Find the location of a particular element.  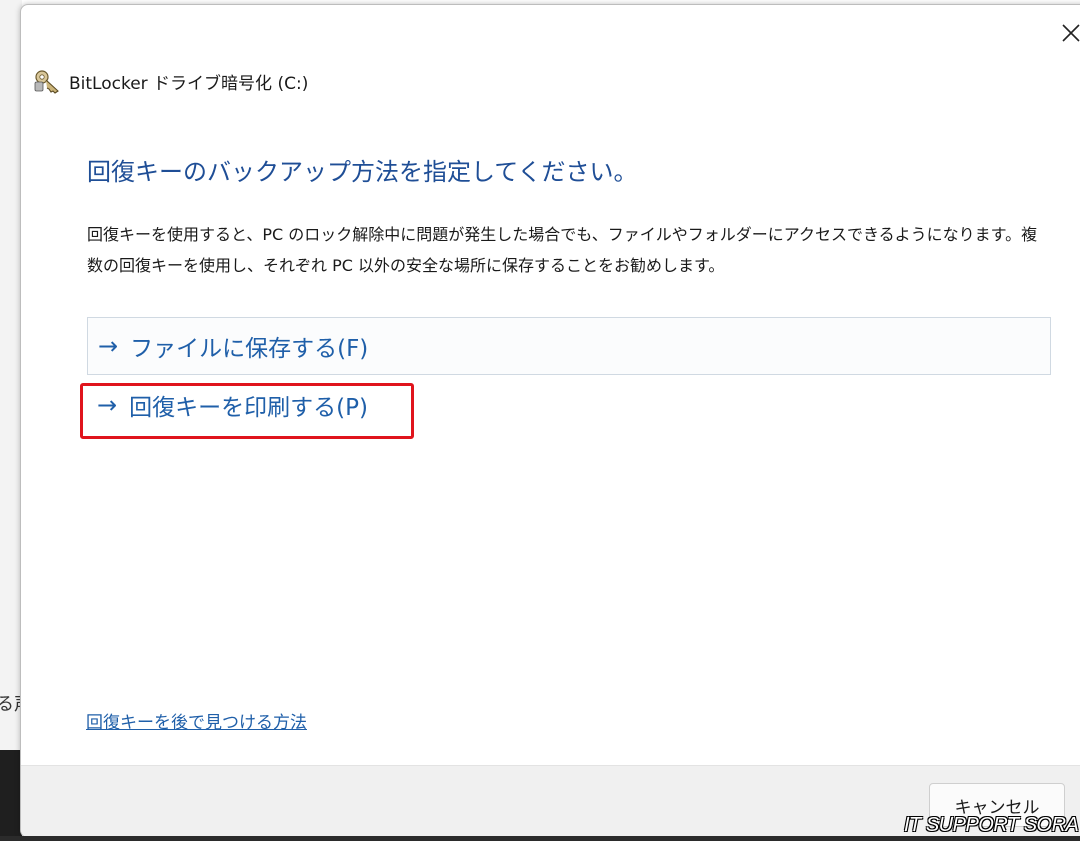

close-icon is located at coordinates (1071, 33).